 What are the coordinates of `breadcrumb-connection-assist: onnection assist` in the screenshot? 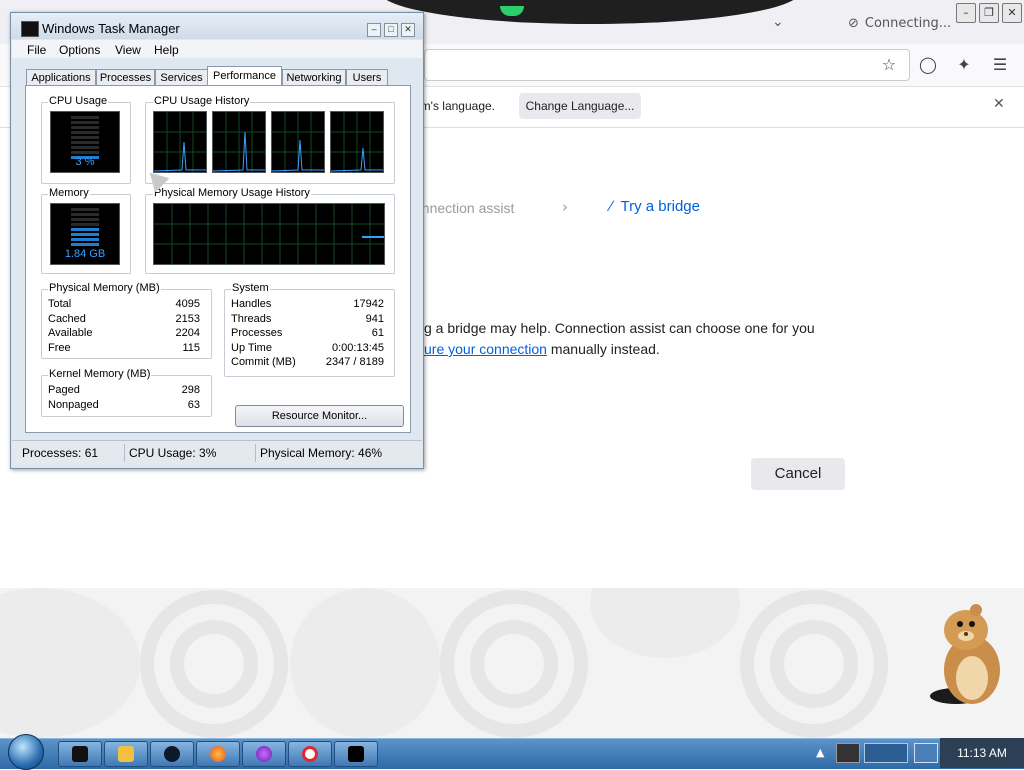 It's located at (464, 208).